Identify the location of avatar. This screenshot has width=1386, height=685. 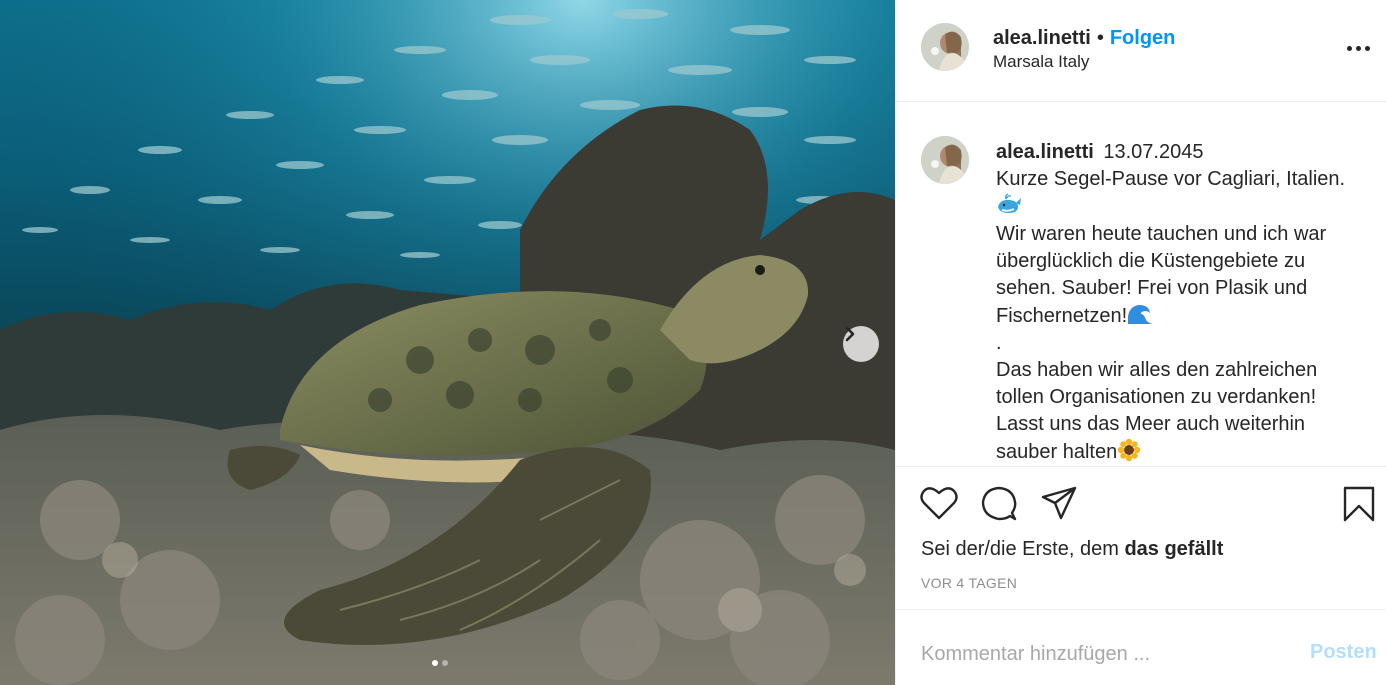
(945, 47).